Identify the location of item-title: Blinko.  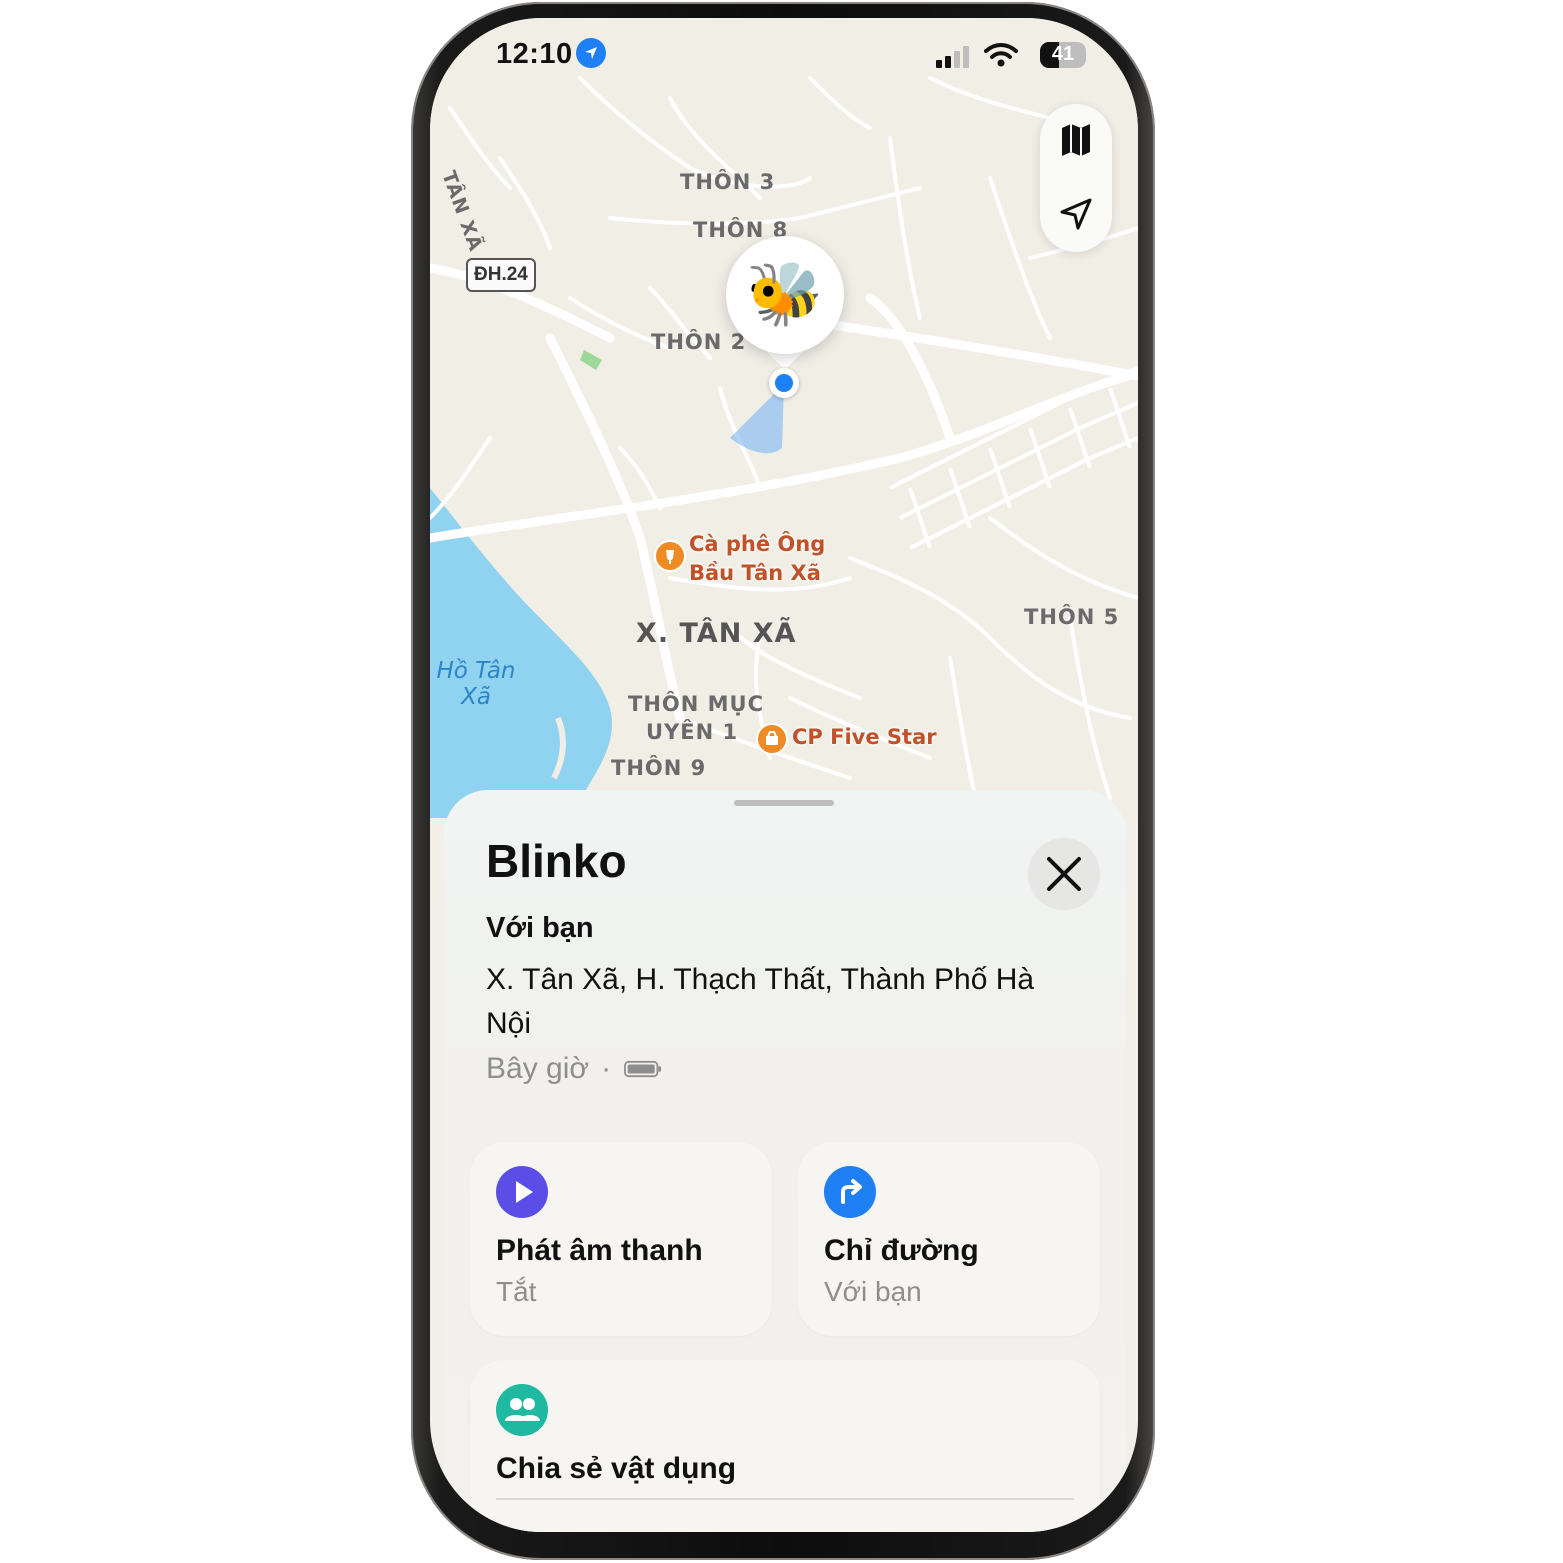
(556, 861).